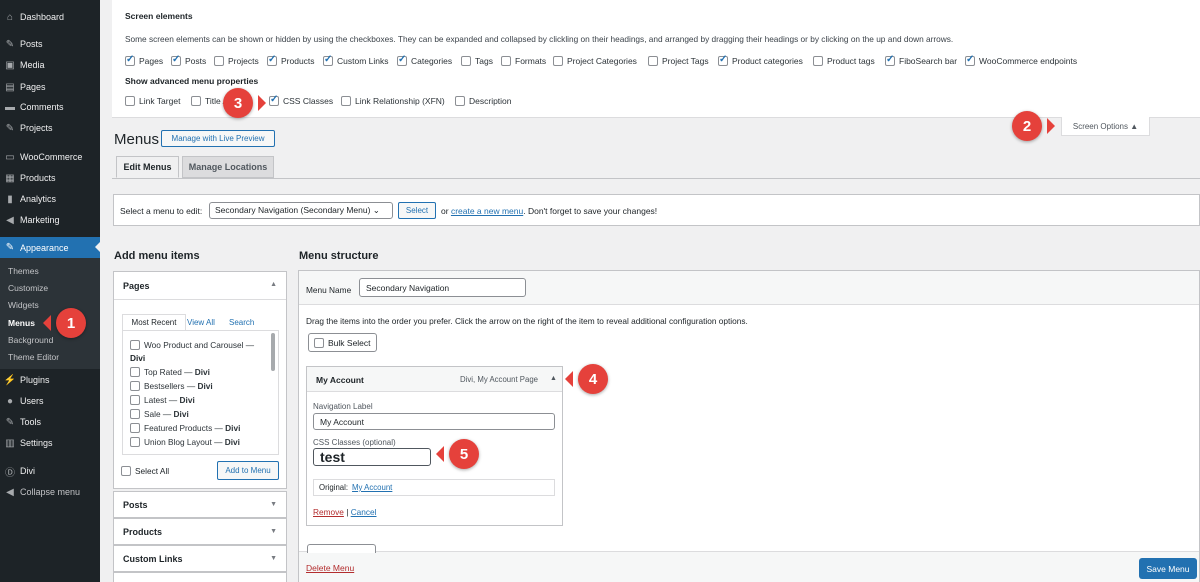 This screenshot has width=1200, height=582. I want to click on menu-name-input: Secondary Navigation, so click(442, 287).